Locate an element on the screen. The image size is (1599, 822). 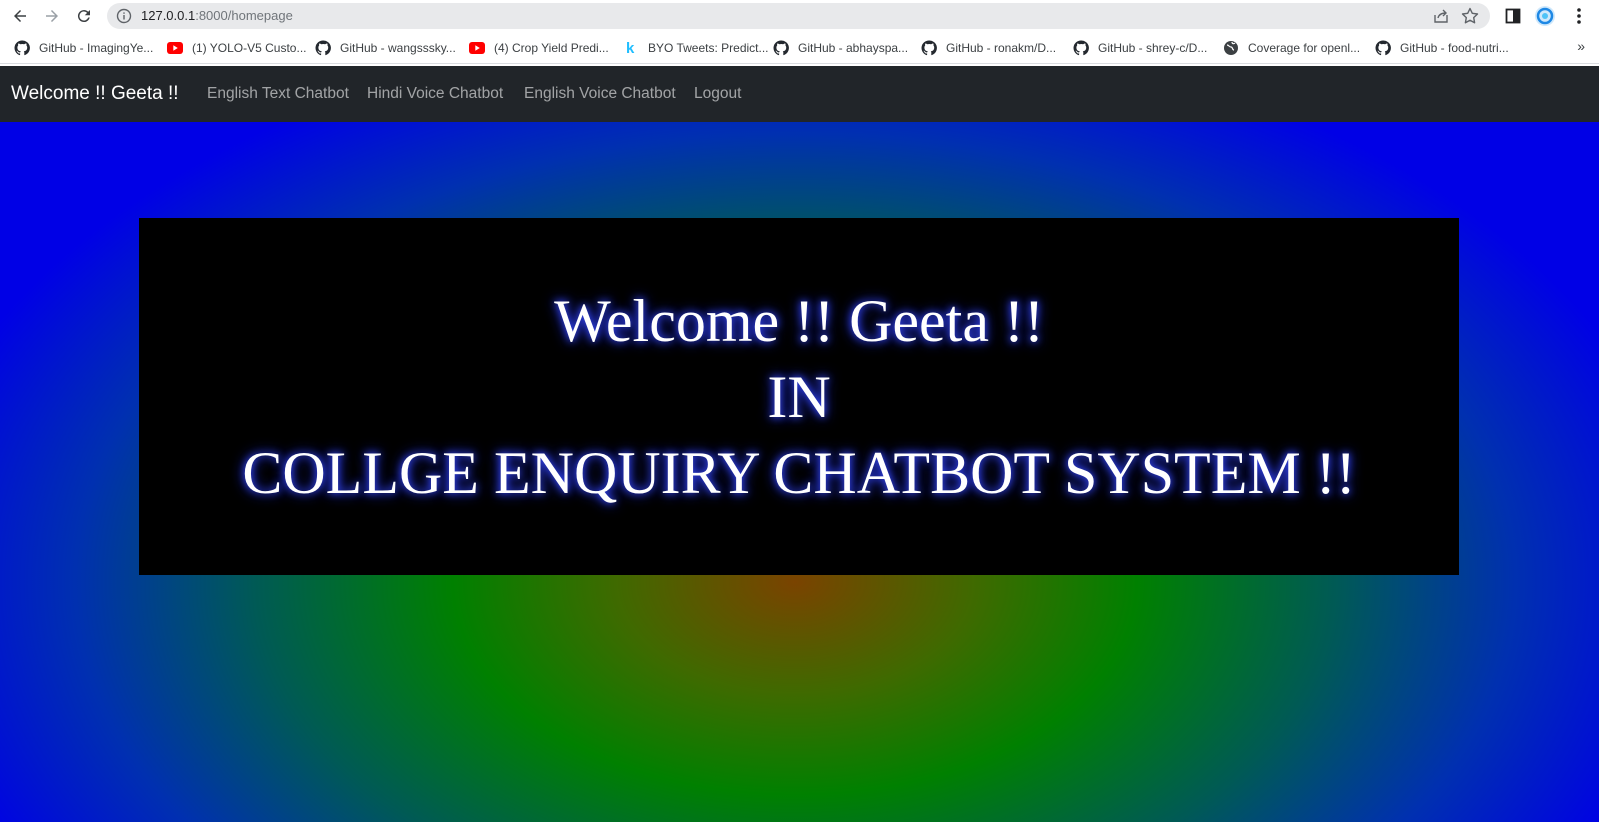
address-bar: 127.0.0.1:8000/homepage is located at coordinates (798, 16).